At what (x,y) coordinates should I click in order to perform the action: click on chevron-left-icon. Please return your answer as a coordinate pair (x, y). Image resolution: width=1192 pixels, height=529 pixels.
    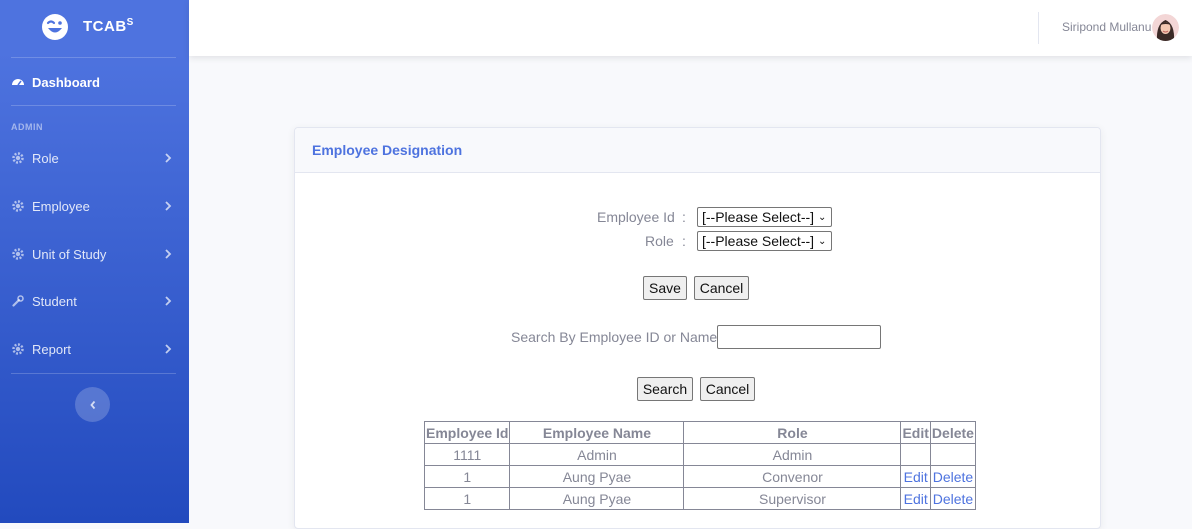
    Looking at the image, I should click on (92, 404).